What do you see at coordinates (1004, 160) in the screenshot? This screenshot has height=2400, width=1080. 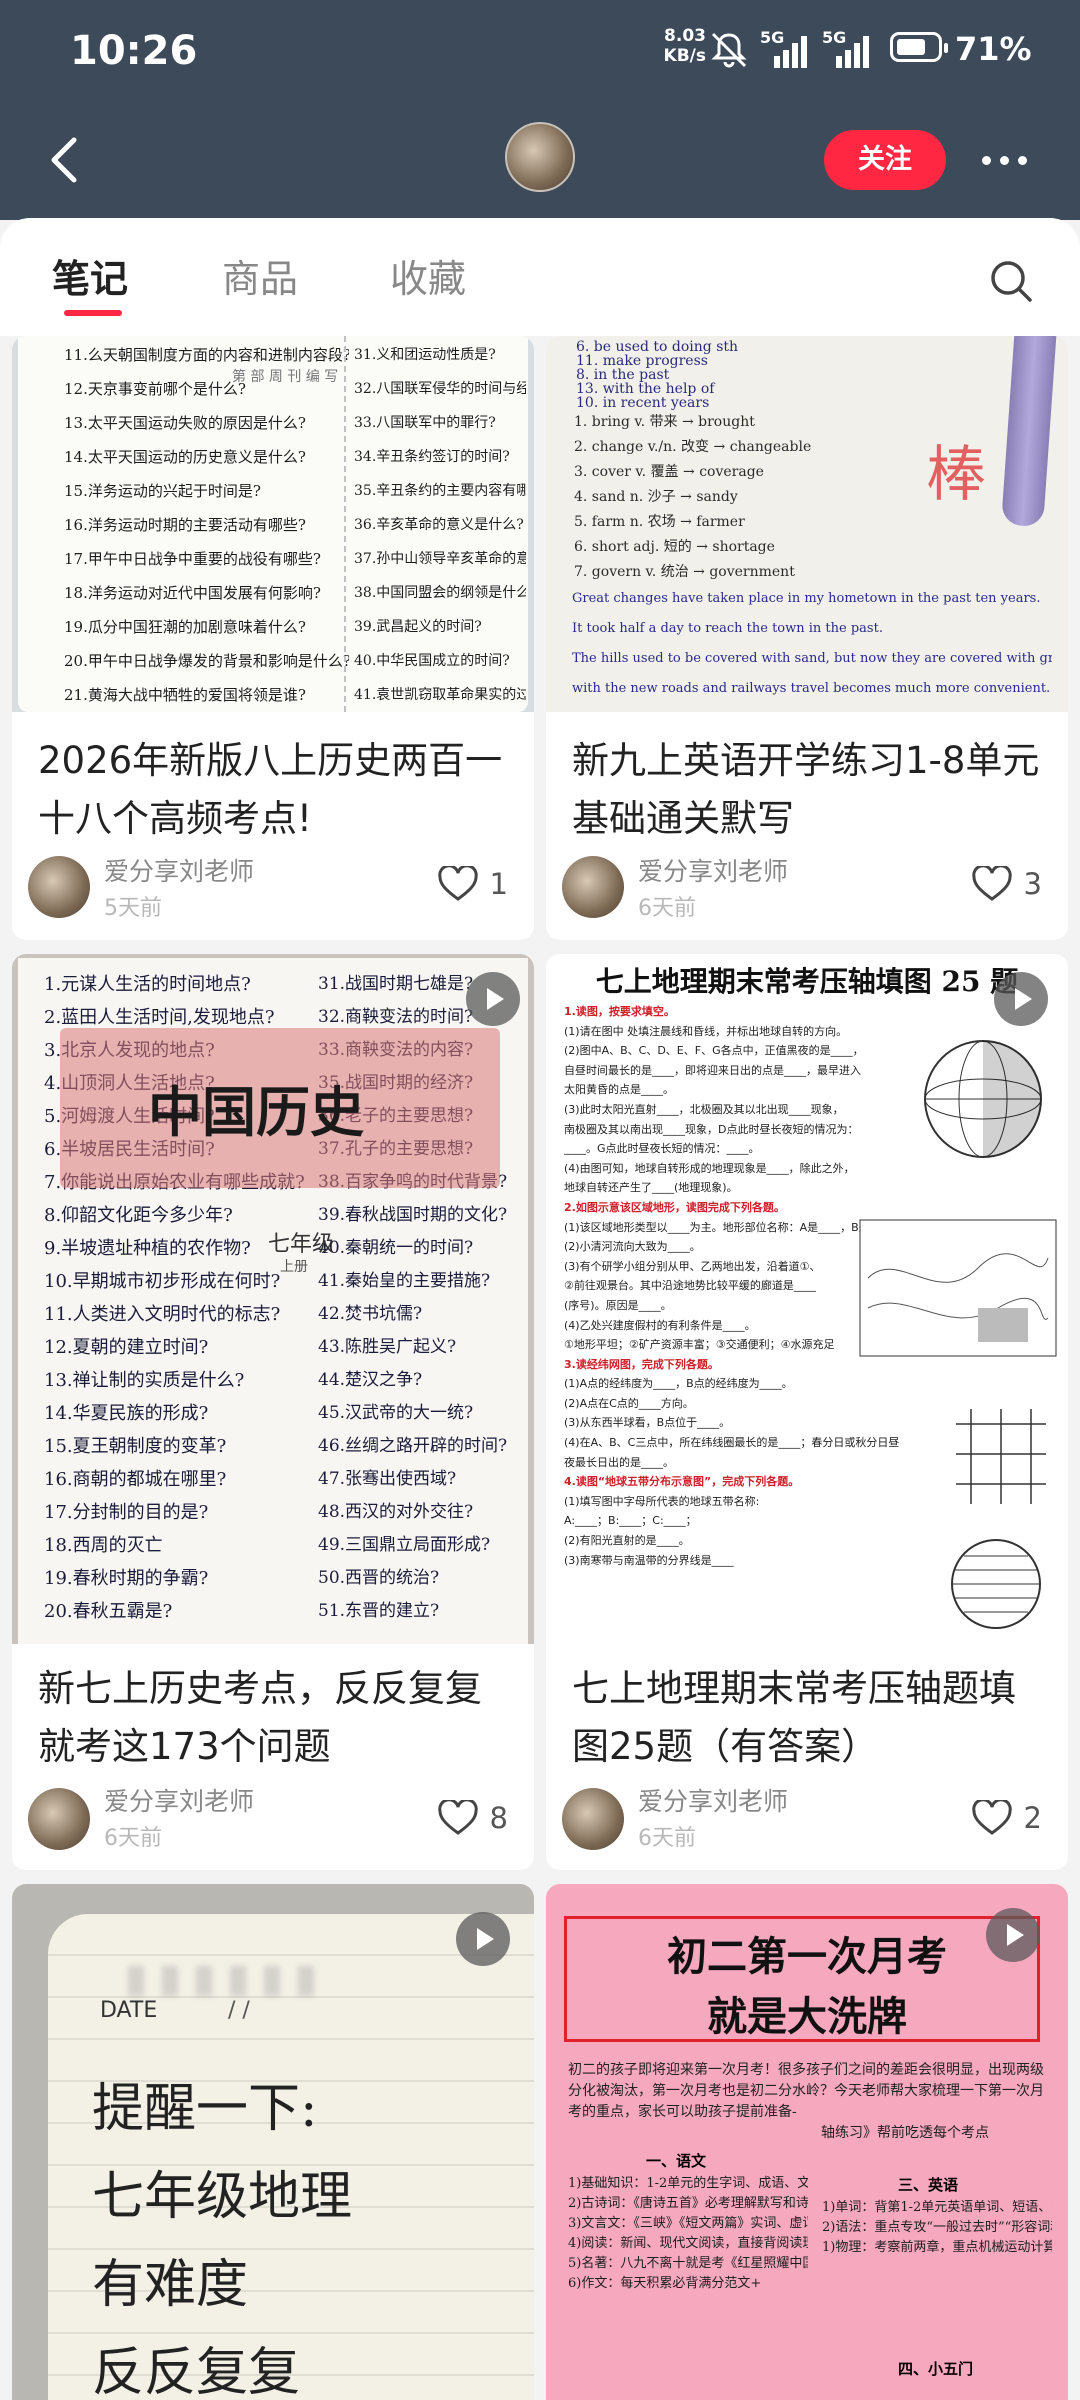 I see `more-options-icon` at bounding box center [1004, 160].